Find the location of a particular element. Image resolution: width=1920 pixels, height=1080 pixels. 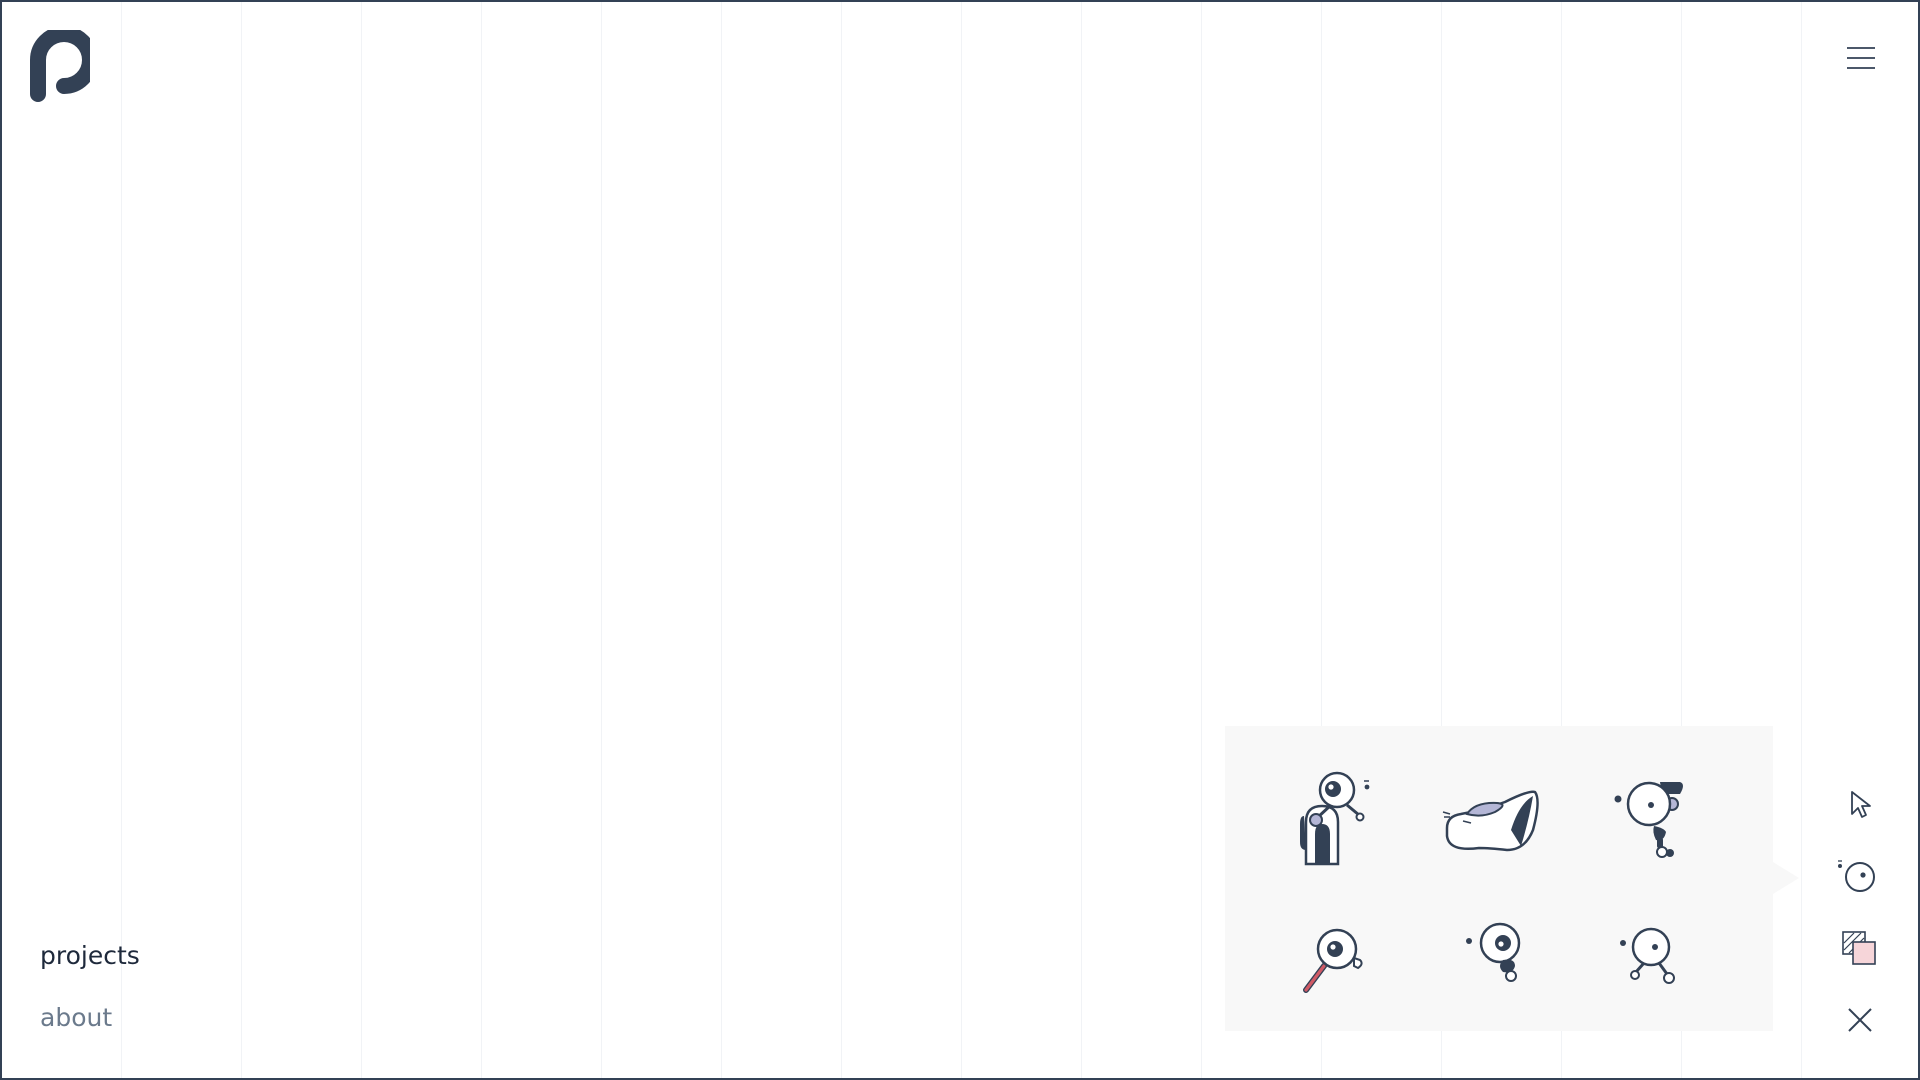

close-button is located at coordinates (1860, 1020).